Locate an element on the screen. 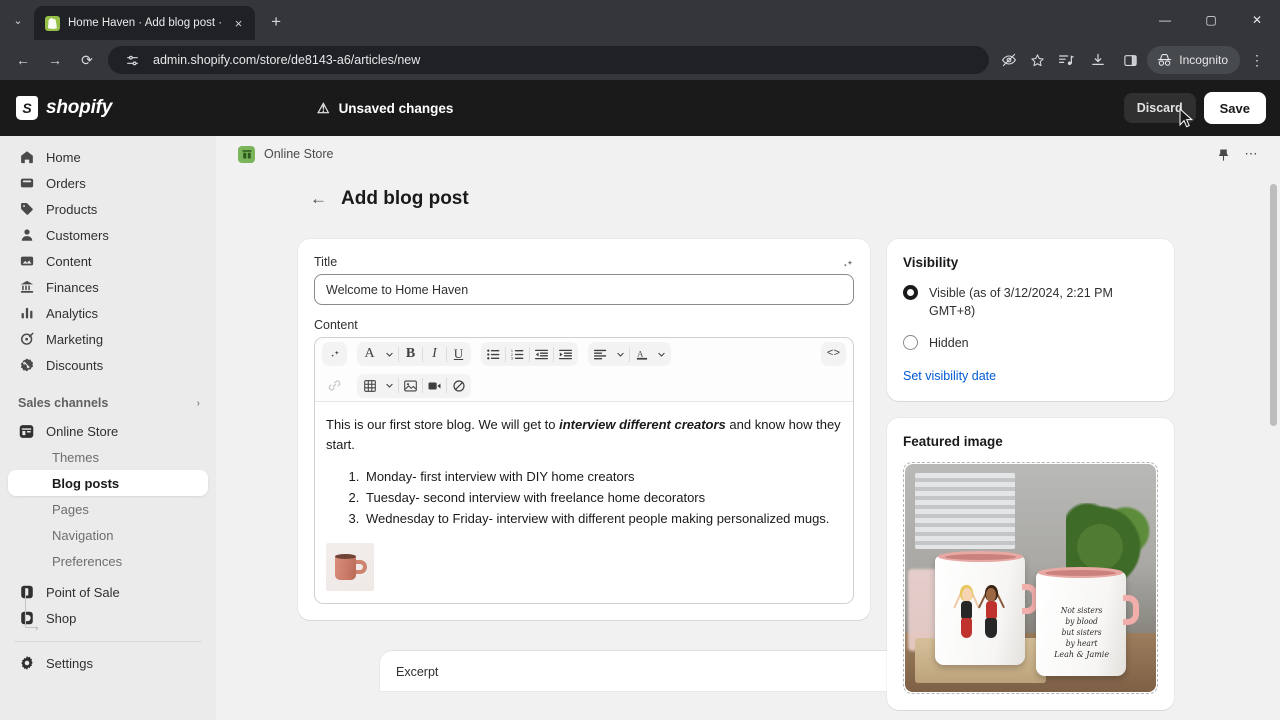 The image size is (1280, 720). incognito-label: Incognito is located at coordinates (1203, 60).